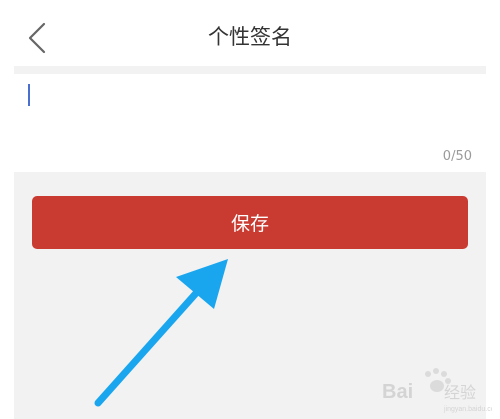 Image resolution: width=500 pixels, height=419 pixels. What do you see at coordinates (457, 156) in the screenshot?
I see `character-counter: 0/50` at bounding box center [457, 156].